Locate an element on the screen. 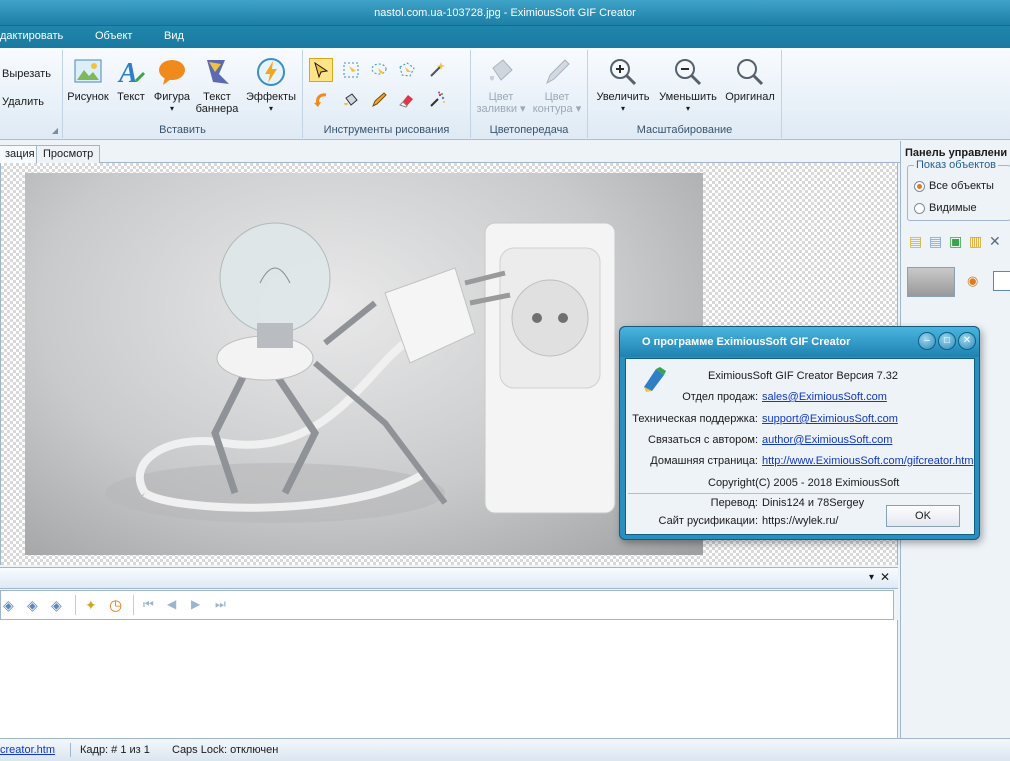 Image resolution: width=1010 pixels, height=761 pixels. stroke-color-label-1: Цвет is located at coordinates (557, 97).